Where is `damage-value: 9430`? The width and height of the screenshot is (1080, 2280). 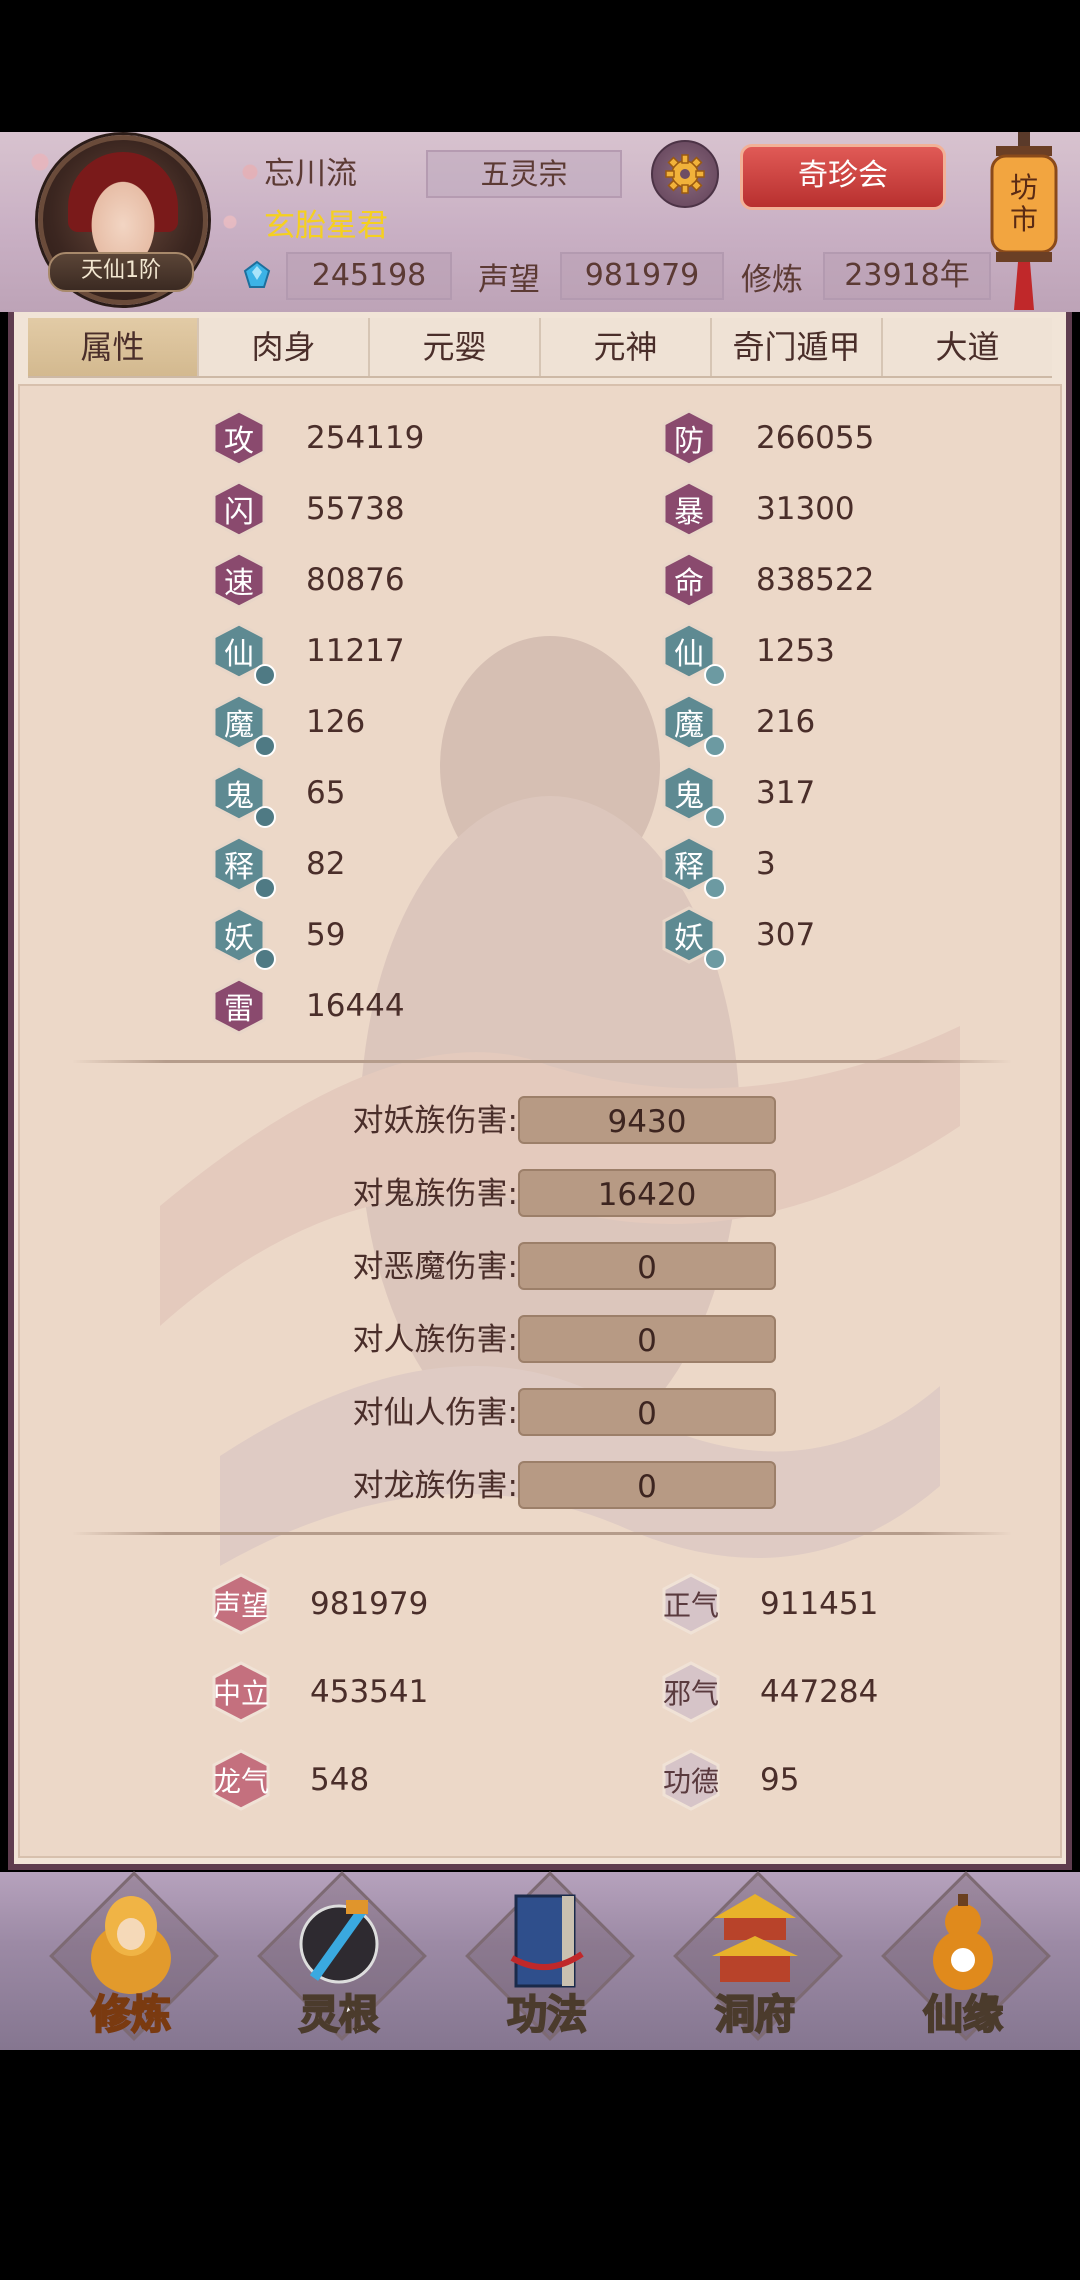
damage-value: 9430 is located at coordinates (647, 1120).